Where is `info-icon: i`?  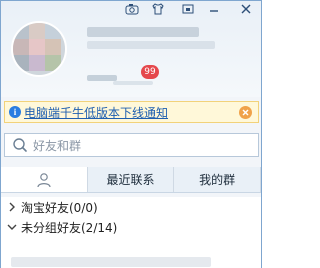
info-icon: i is located at coordinates (15, 112).